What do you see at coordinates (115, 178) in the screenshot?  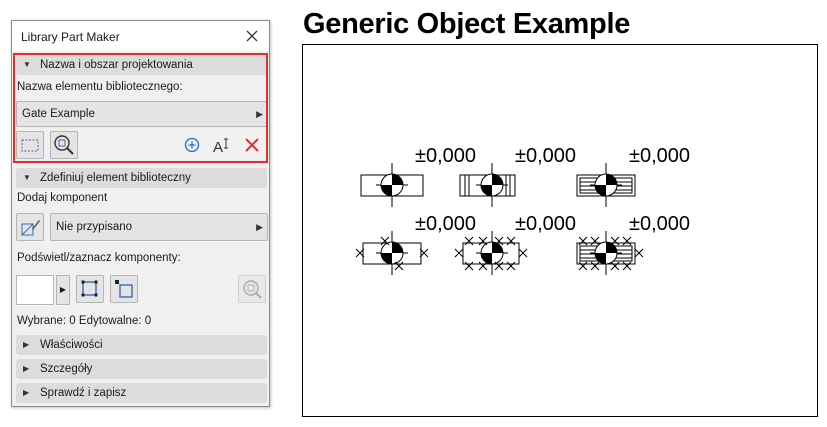 I see `section-define-label: Zdefiniuj element biblioteczny` at bounding box center [115, 178].